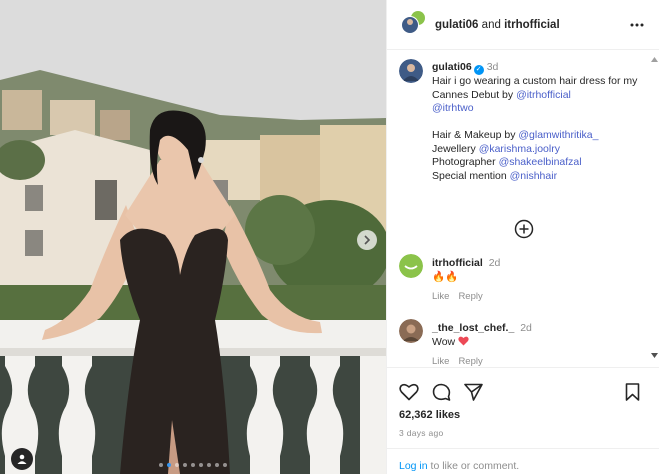  What do you see at coordinates (473, 328) in the screenshot?
I see `comment-username: _the_lost_chef._` at bounding box center [473, 328].